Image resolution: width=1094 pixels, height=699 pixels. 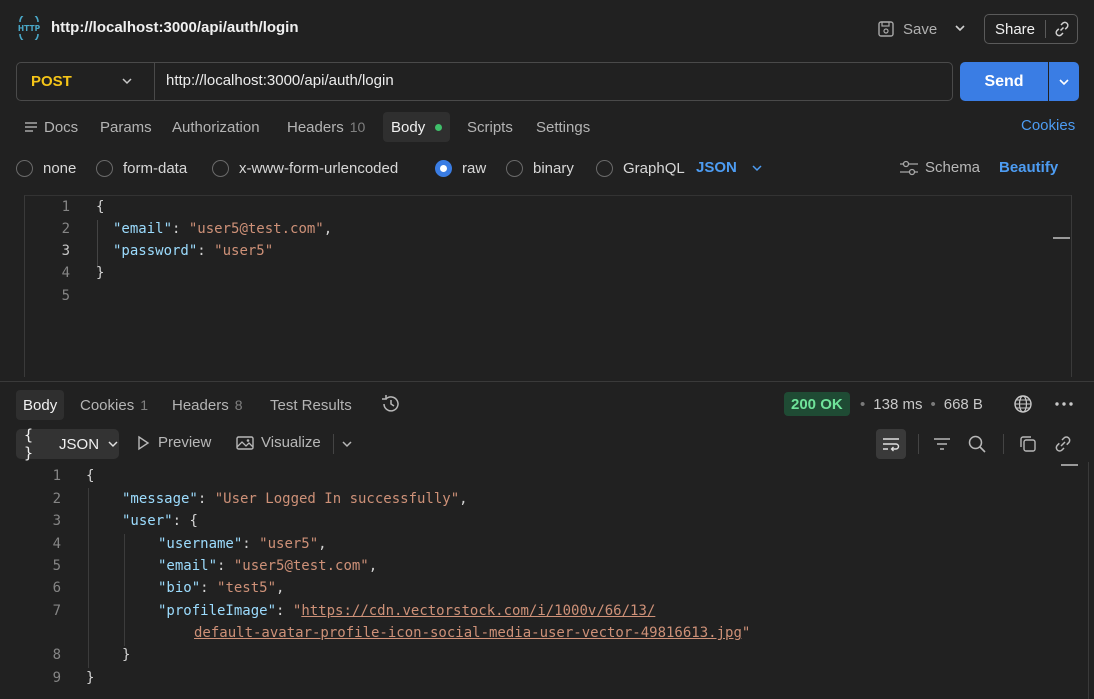 What do you see at coordinates (1015, 29) in the screenshot?
I see `share-button: Share` at bounding box center [1015, 29].